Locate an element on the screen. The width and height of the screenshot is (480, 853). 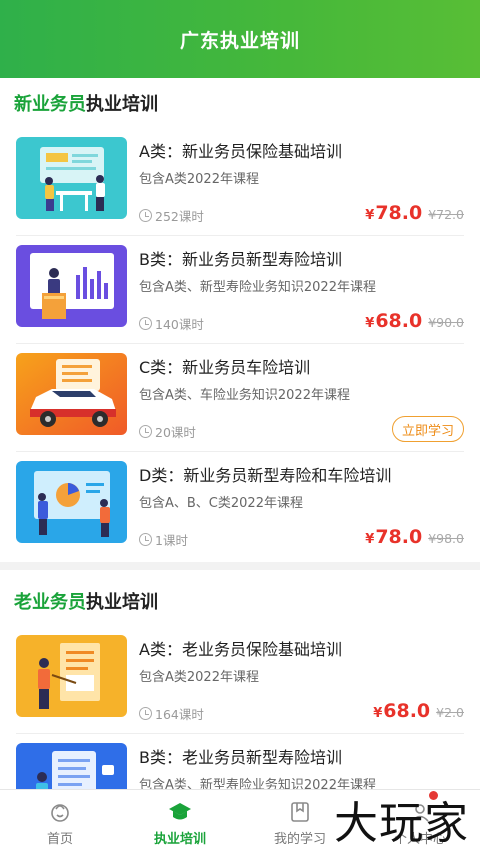
original-price: ¥90.0 is located at coordinates (446, 322).